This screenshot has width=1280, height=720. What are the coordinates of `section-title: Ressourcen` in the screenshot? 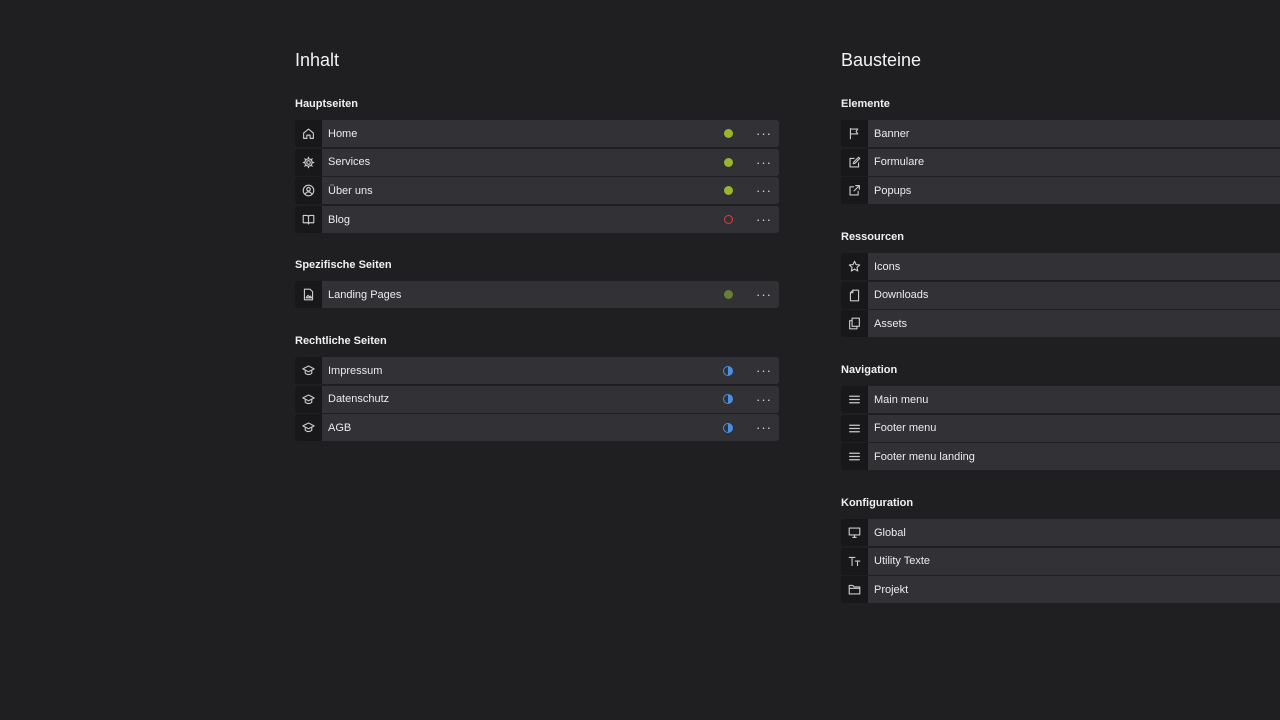 It's located at (872, 237).